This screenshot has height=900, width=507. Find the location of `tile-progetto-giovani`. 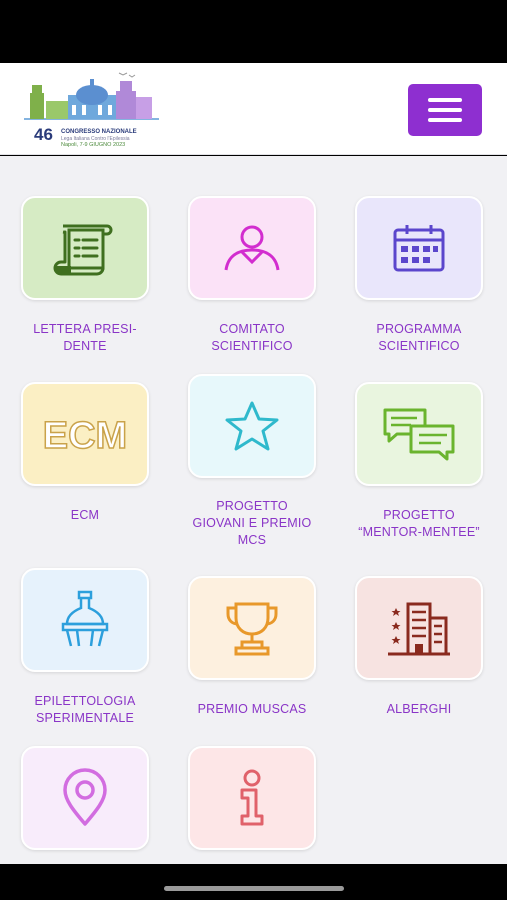

tile-progetto-giovani is located at coordinates (252, 426).